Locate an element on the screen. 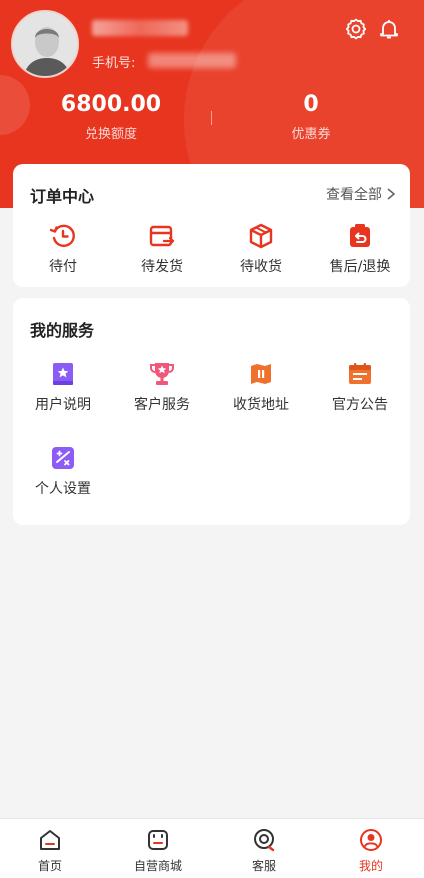 The image size is (424, 878). order-item-pending-shipment: 待发货 is located at coordinates (162, 249).